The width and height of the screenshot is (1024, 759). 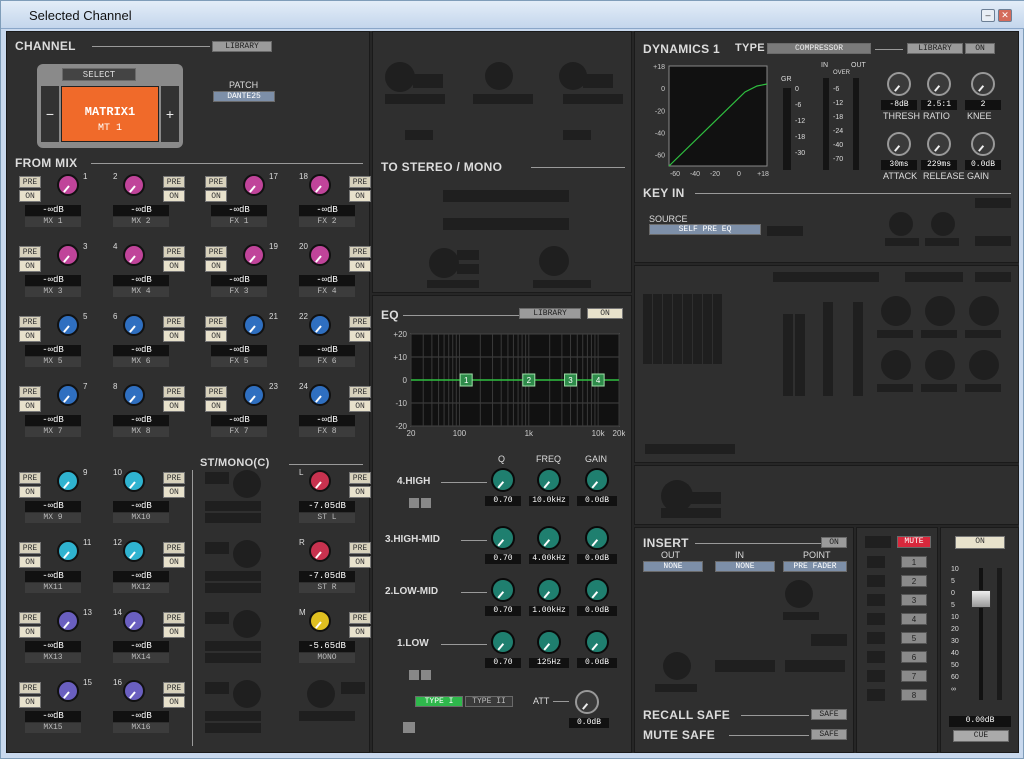 I want to click on dyn-gain-knob, so click(x=983, y=144).